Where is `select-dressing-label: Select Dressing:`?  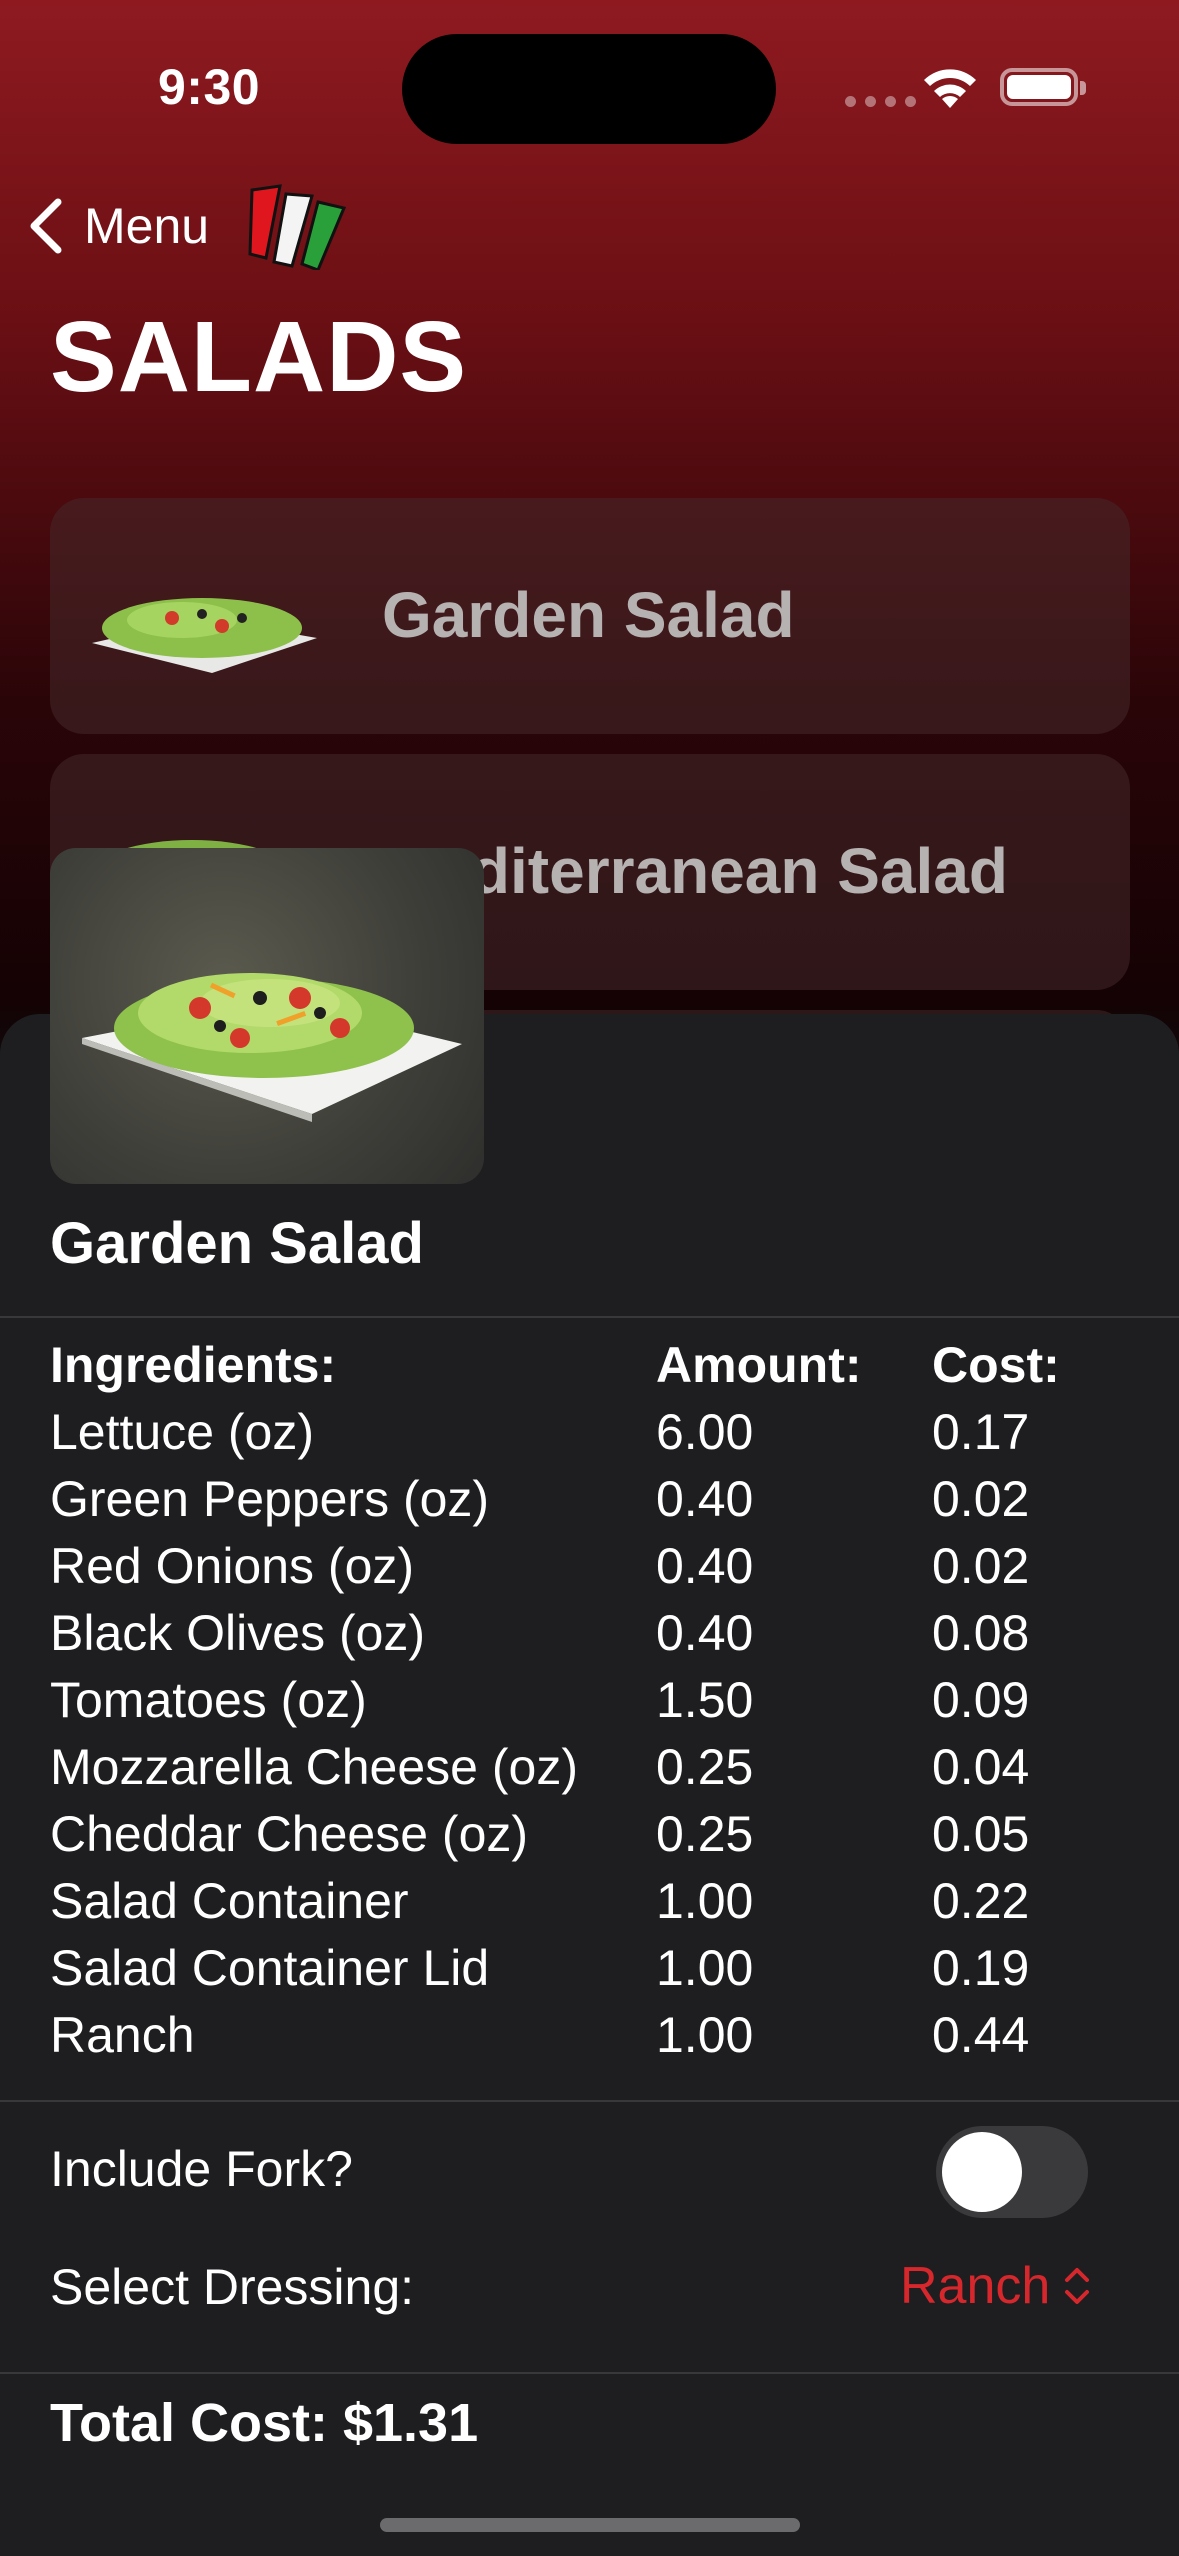 select-dressing-label: Select Dressing: is located at coordinates (232, 2287).